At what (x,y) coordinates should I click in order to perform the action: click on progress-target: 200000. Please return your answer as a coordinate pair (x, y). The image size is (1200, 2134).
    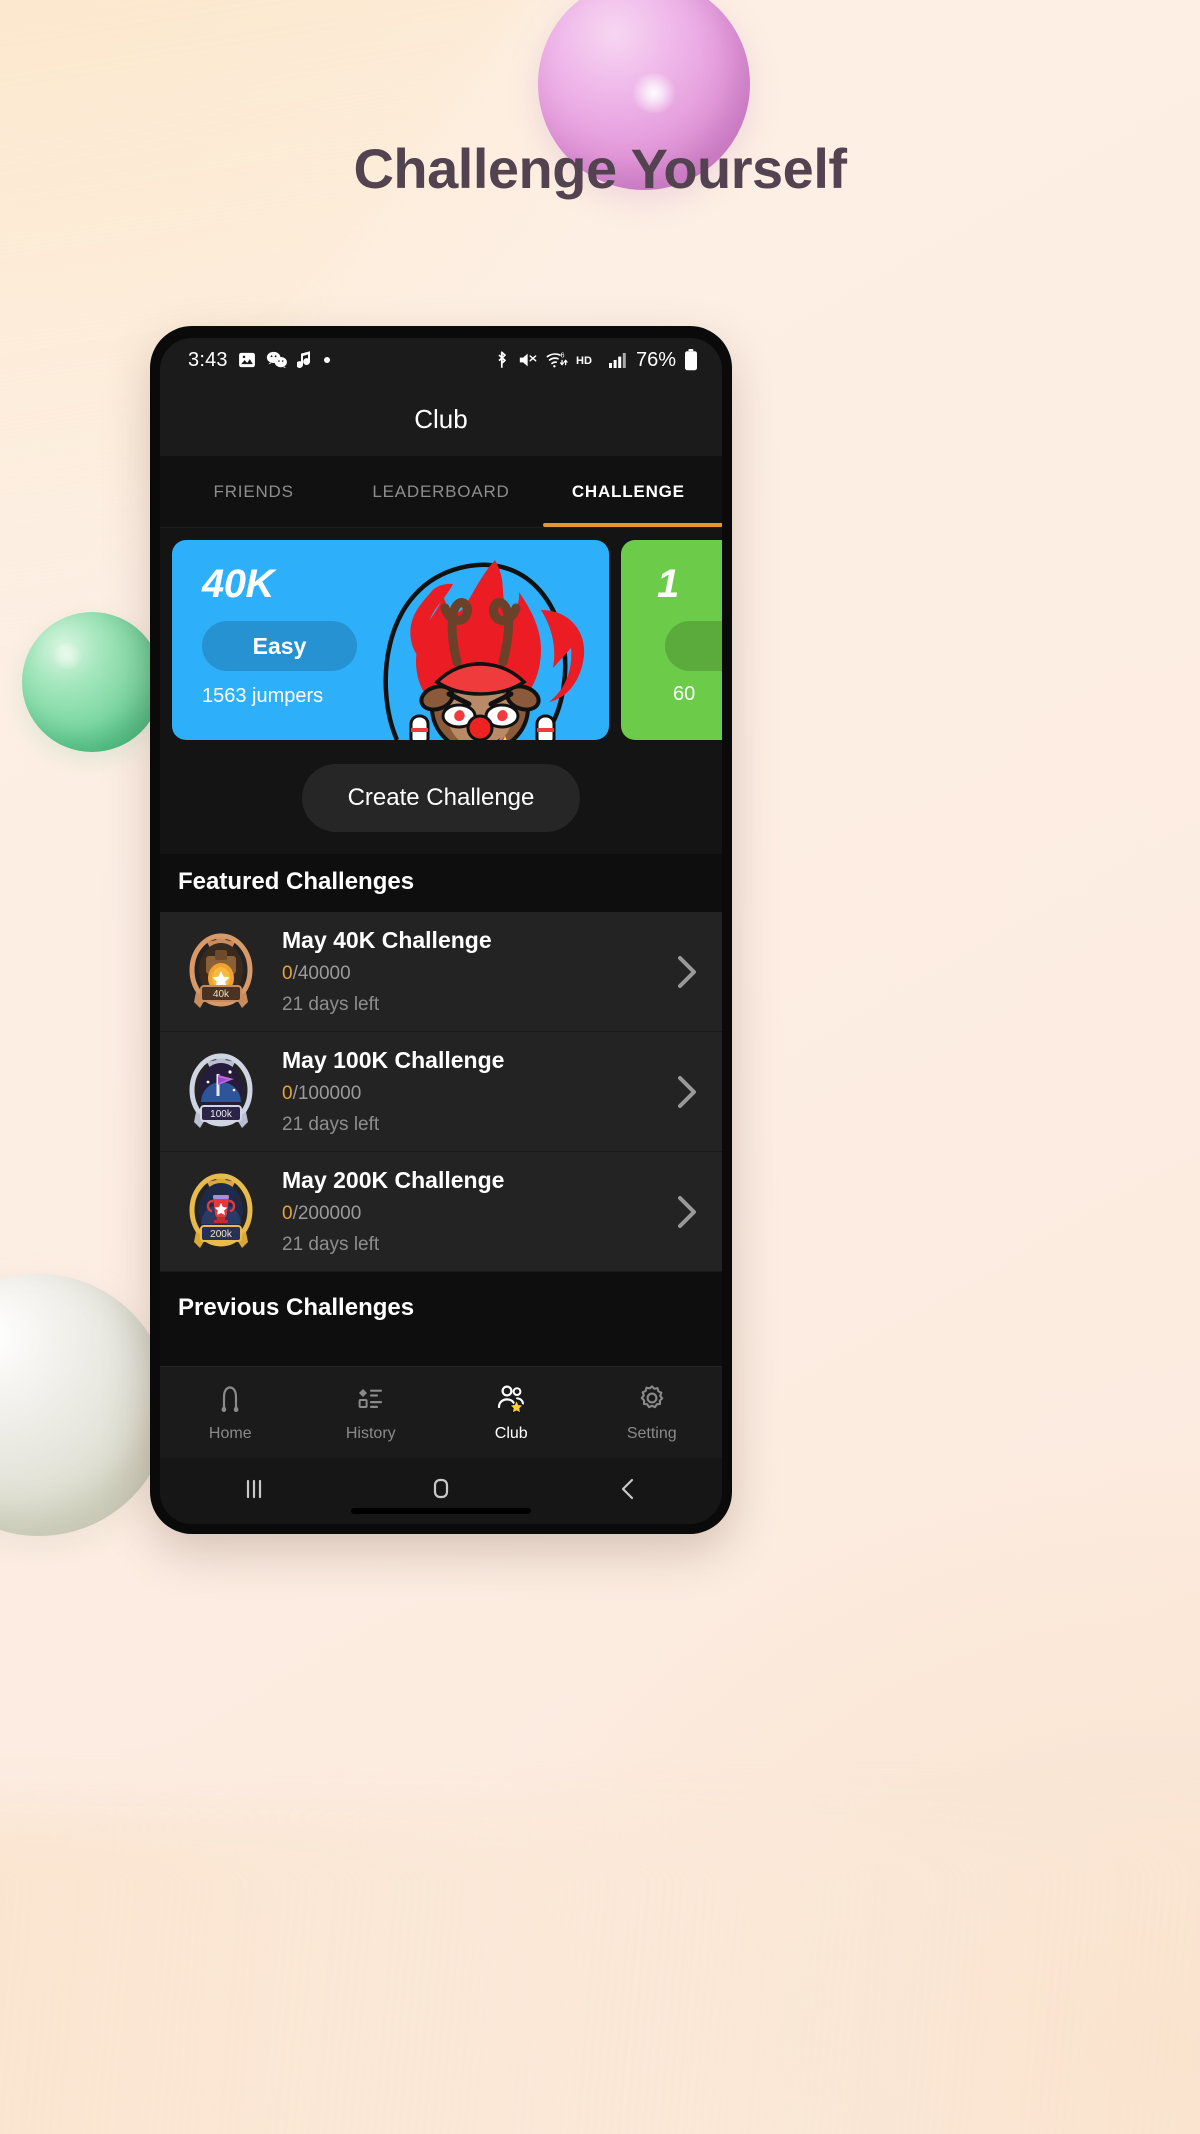
    Looking at the image, I should click on (329, 1213).